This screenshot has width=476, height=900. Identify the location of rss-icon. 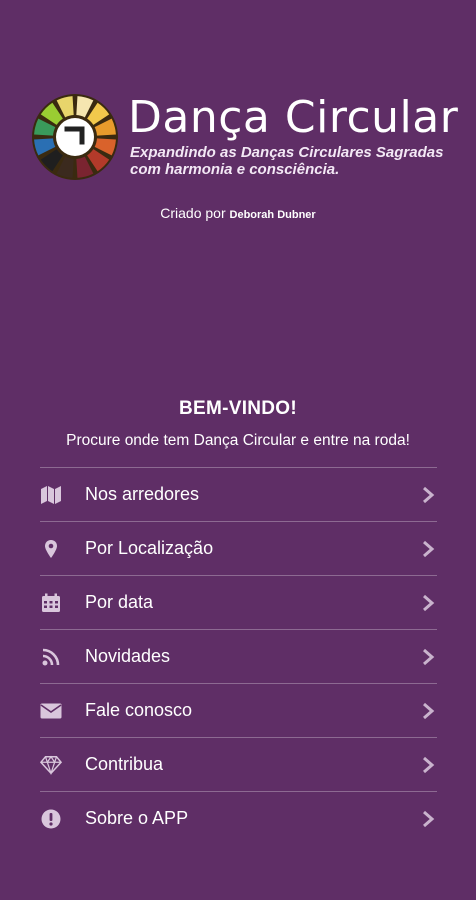
(51, 657).